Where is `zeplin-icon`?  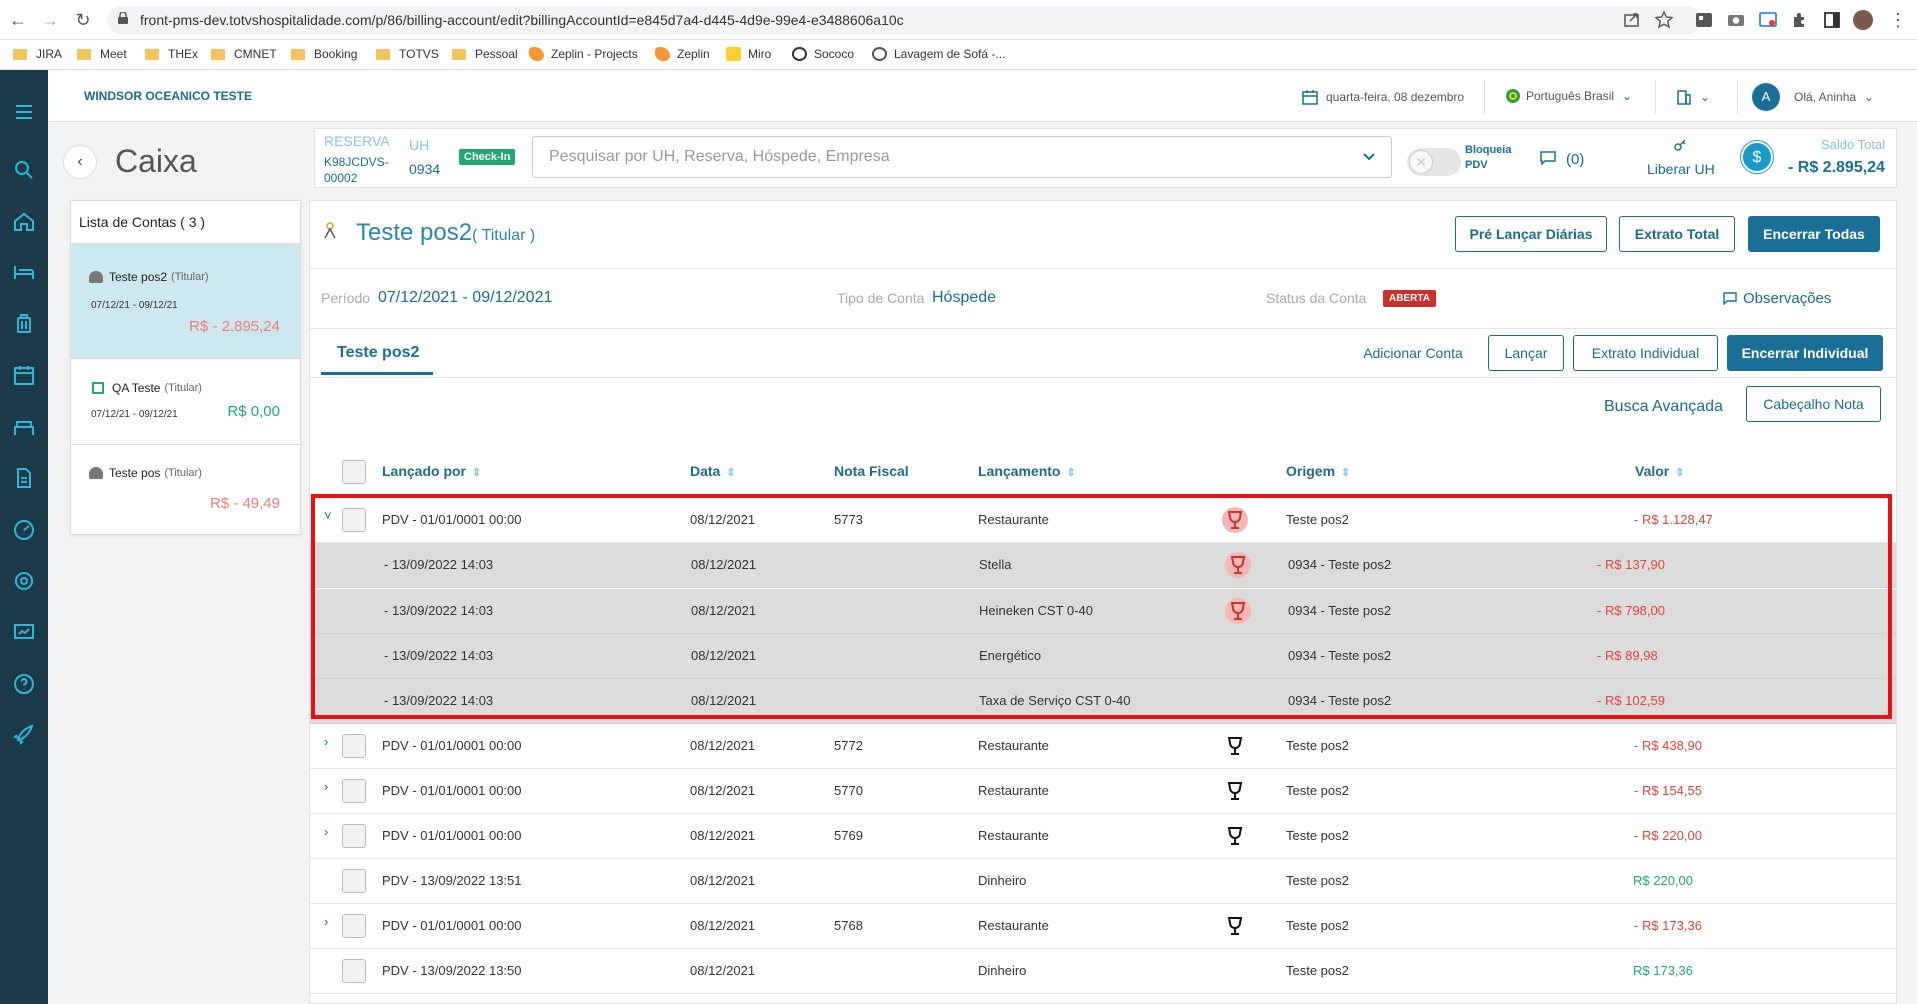 zeplin-icon is located at coordinates (662, 54).